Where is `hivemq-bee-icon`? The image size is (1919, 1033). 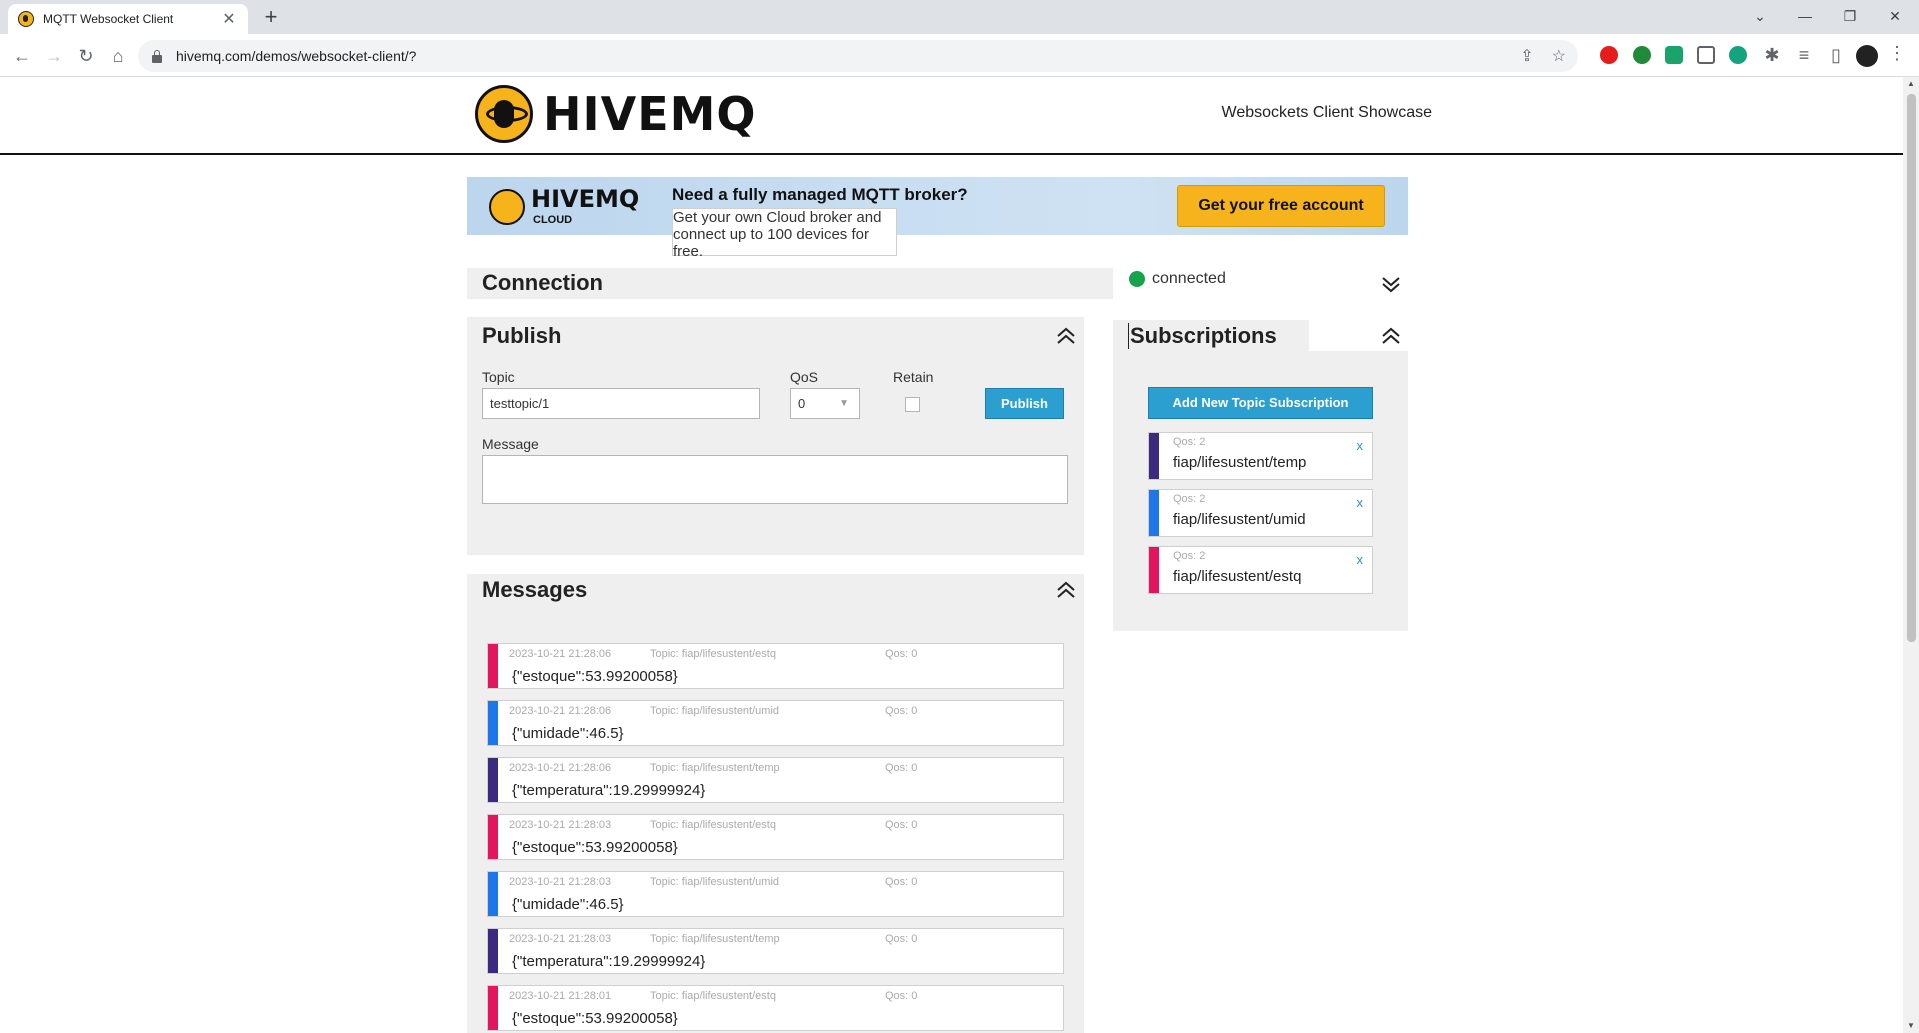
hivemq-bee-icon is located at coordinates (504, 114).